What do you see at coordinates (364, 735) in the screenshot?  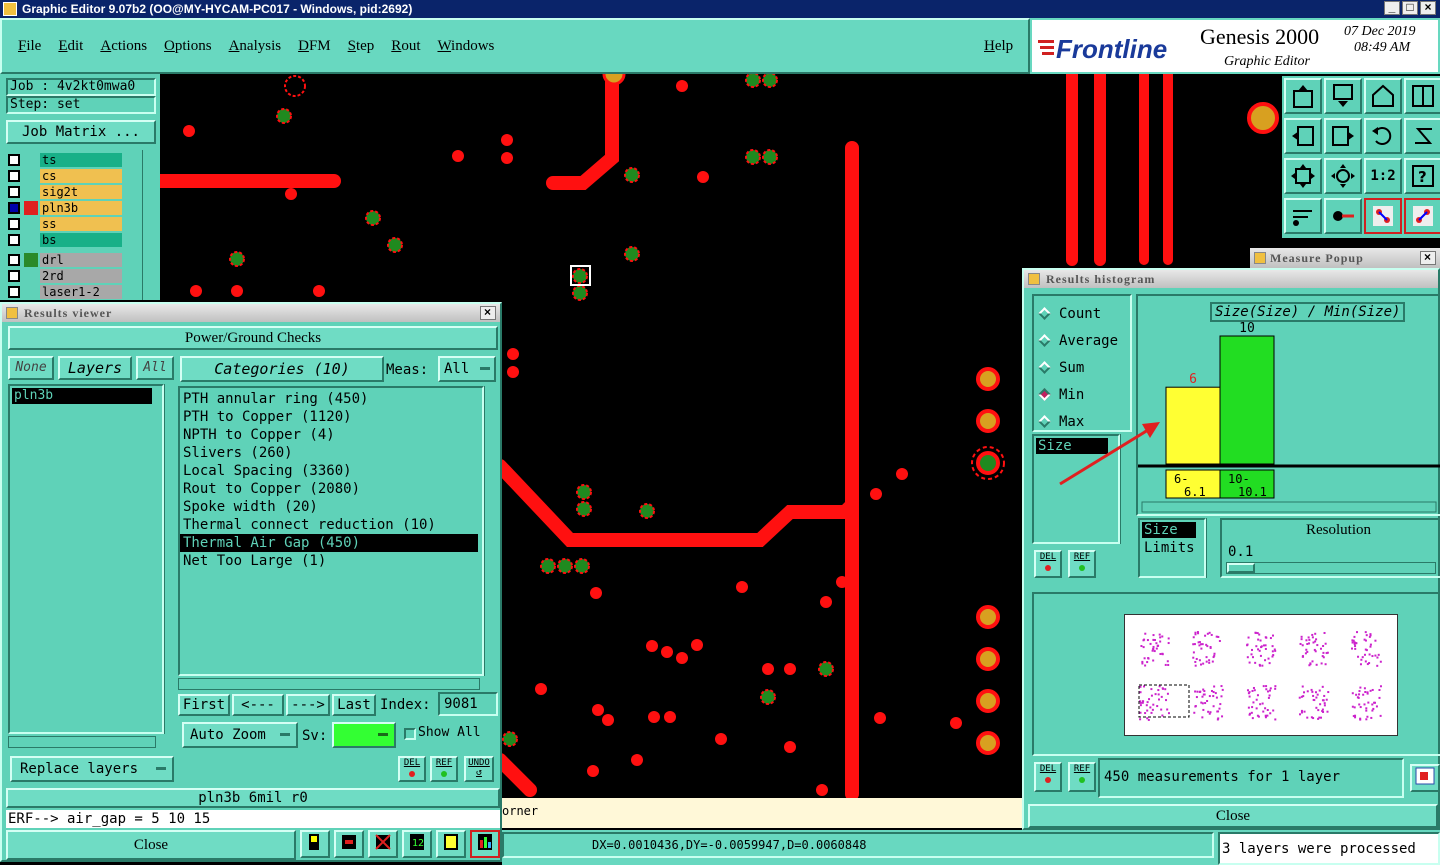 I see `sv-color-select` at bounding box center [364, 735].